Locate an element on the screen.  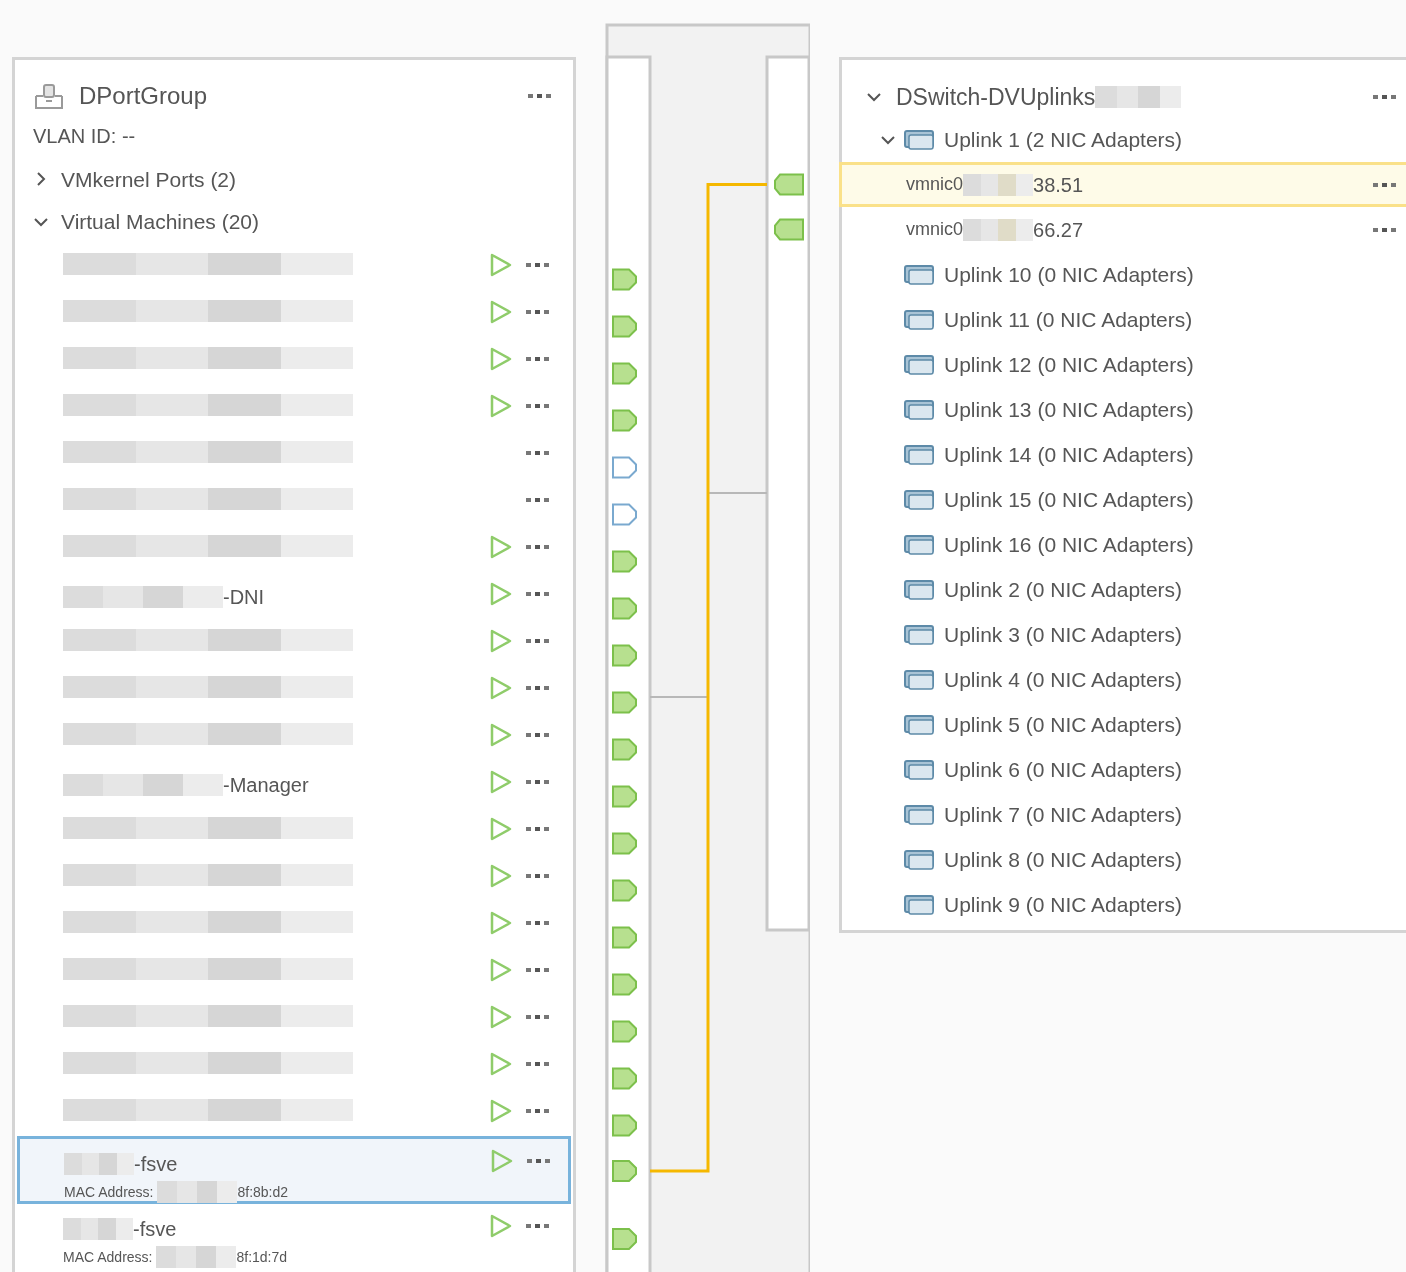
uplink-label: Uplink 16 (0 NIC Adapters) is located at coordinates (1069, 544).